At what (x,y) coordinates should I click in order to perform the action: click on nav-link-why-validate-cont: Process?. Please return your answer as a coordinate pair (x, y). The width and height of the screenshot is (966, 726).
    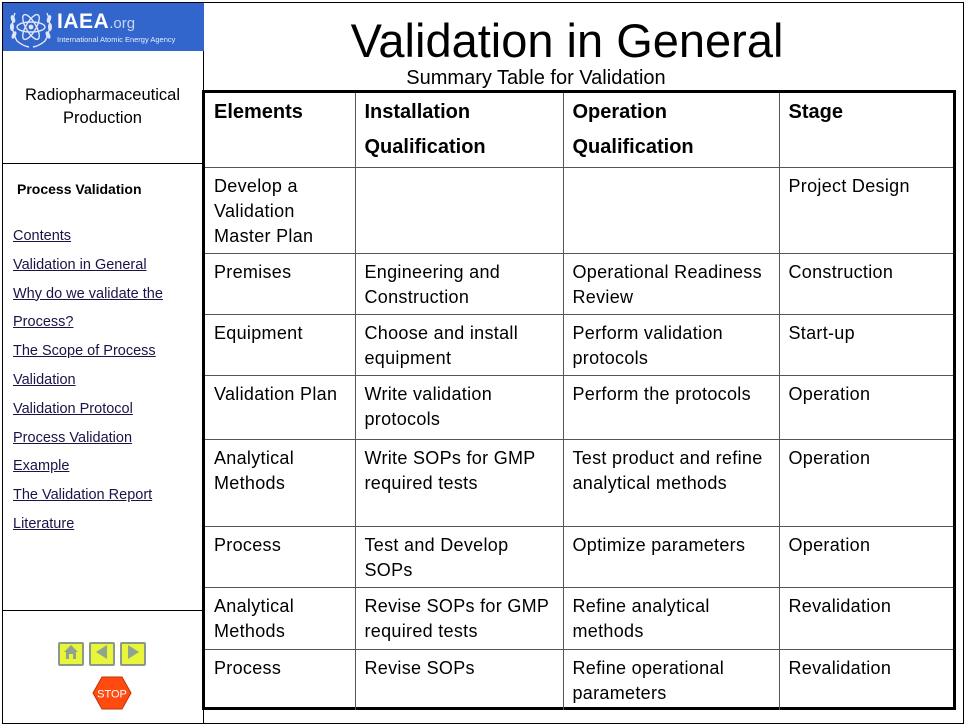
    Looking at the image, I should click on (88, 322).